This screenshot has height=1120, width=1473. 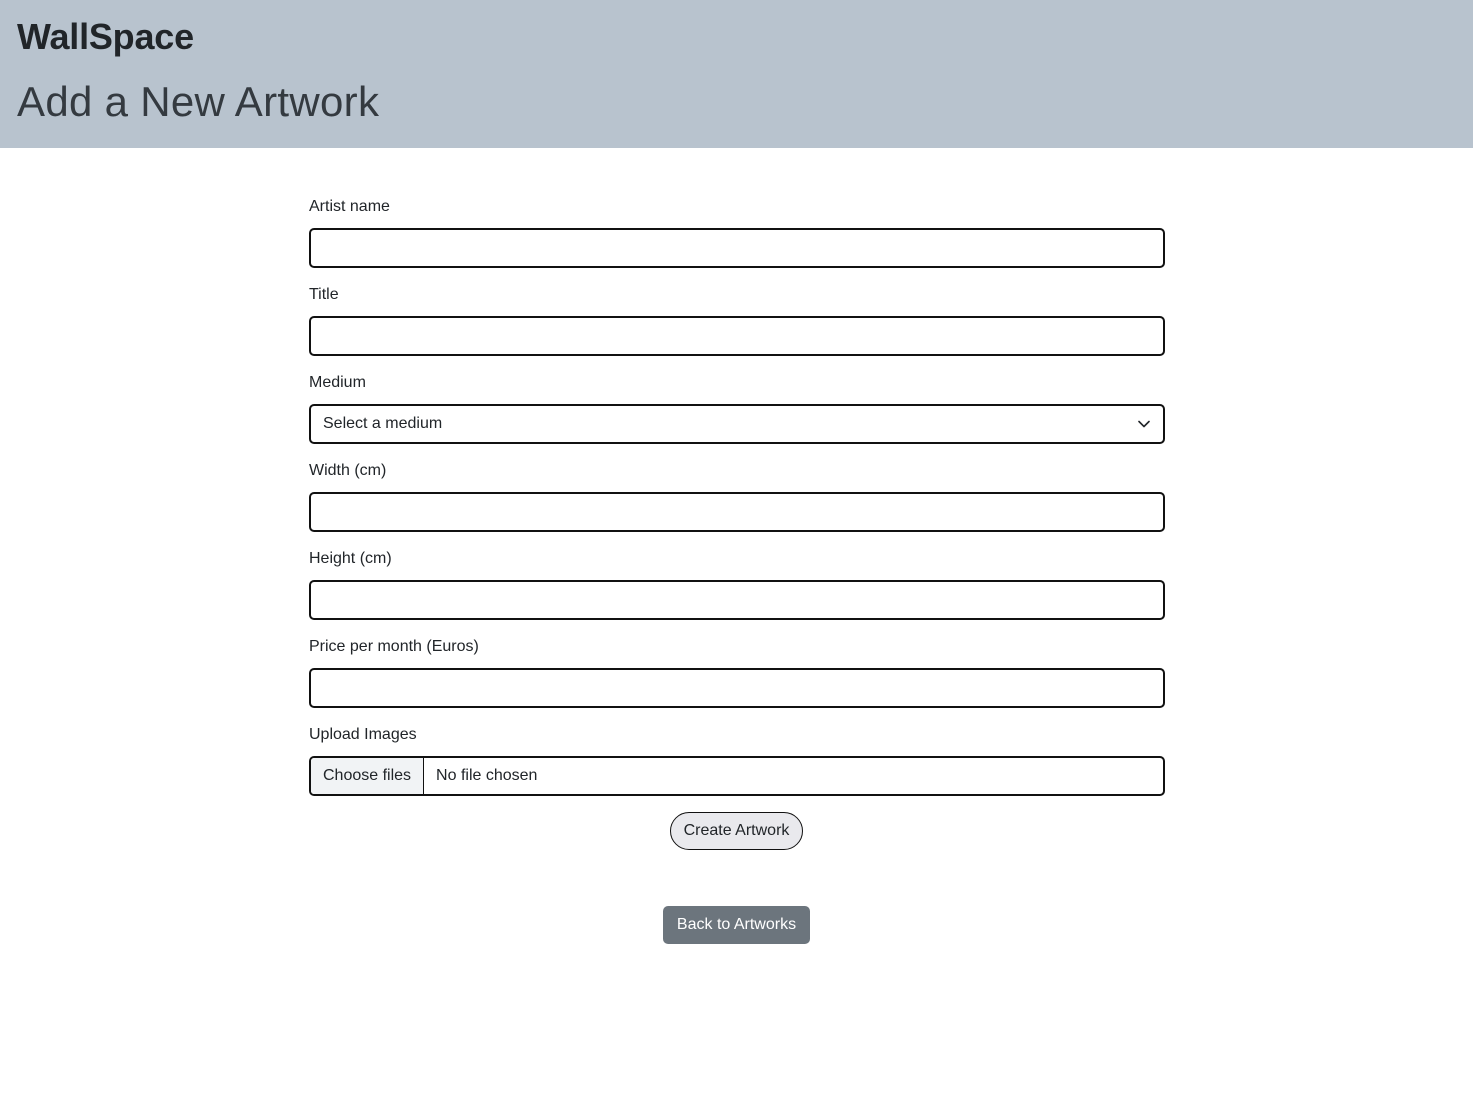 I want to click on height-label: Height (cm), so click(x=350, y=558).